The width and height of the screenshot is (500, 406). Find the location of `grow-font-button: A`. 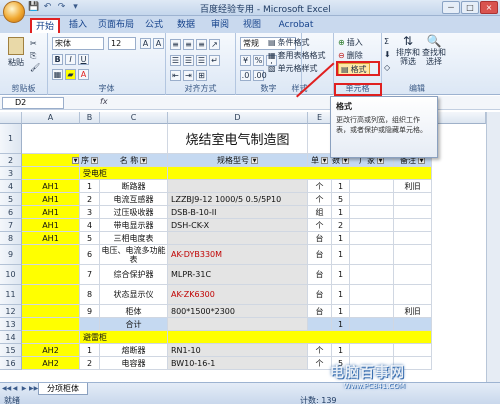

grow-font-button: A is located at coordinates (145, 43).